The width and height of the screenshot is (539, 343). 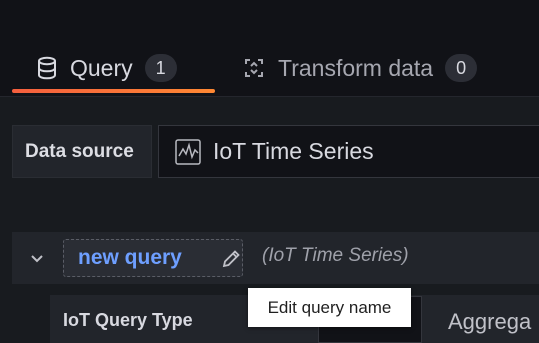 What do you see at coordinates (356, 67) in the screenshot?
I see `tab-transform-label: Transform data` at bounding box center [356, 67].